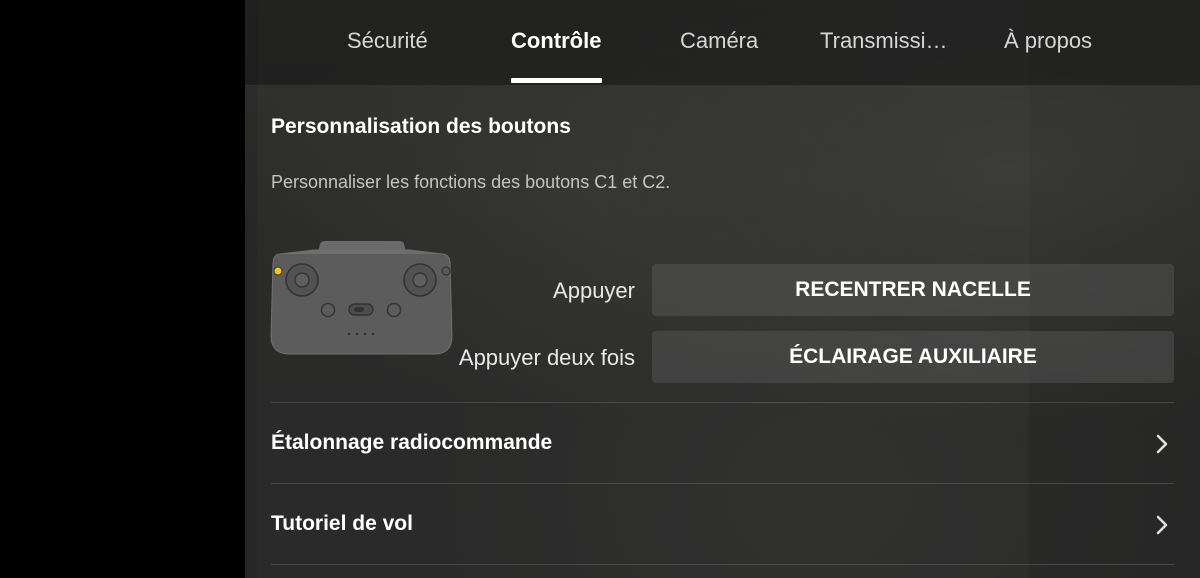  What do you see at coordinates (556, 43) in the screenshot?
I see `tab-controle: Contrôle` at bounding box center [556, 43].